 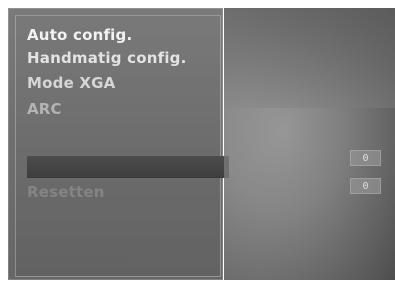 What do you see at coordinates (107, 58) in the screenshot?
I see `menu-item-manual-config: Handmatig config.` at bounding box center [107, 58].